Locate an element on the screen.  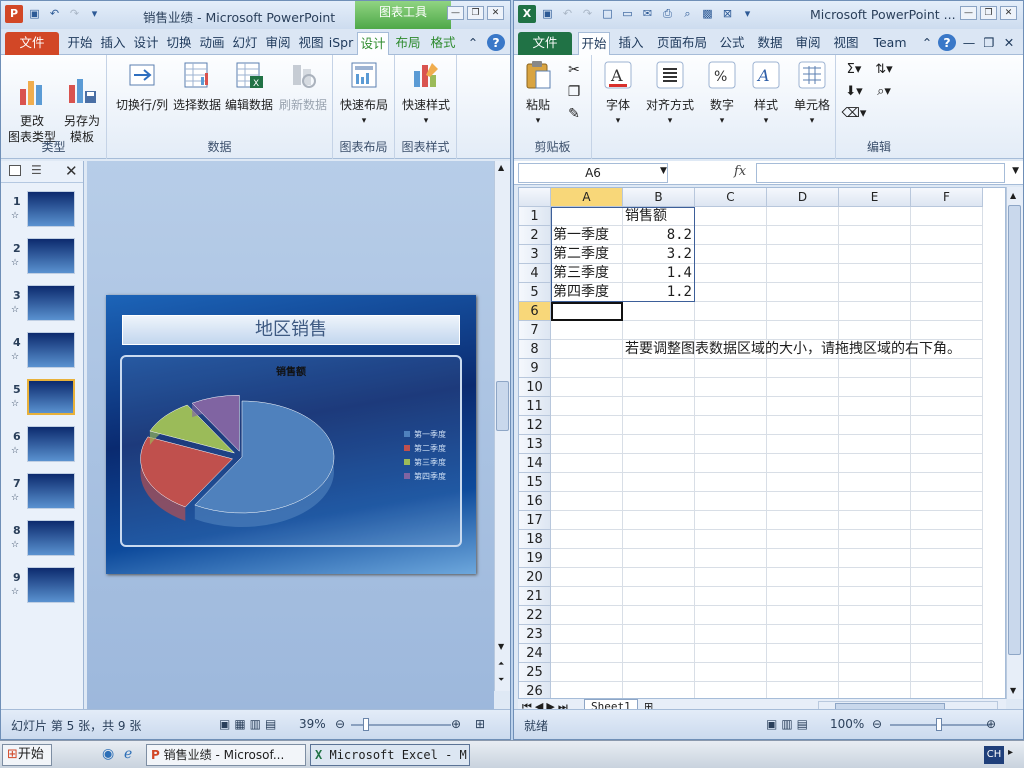
number-button: % 数字 ▾ is located at coordinates (722, 94).